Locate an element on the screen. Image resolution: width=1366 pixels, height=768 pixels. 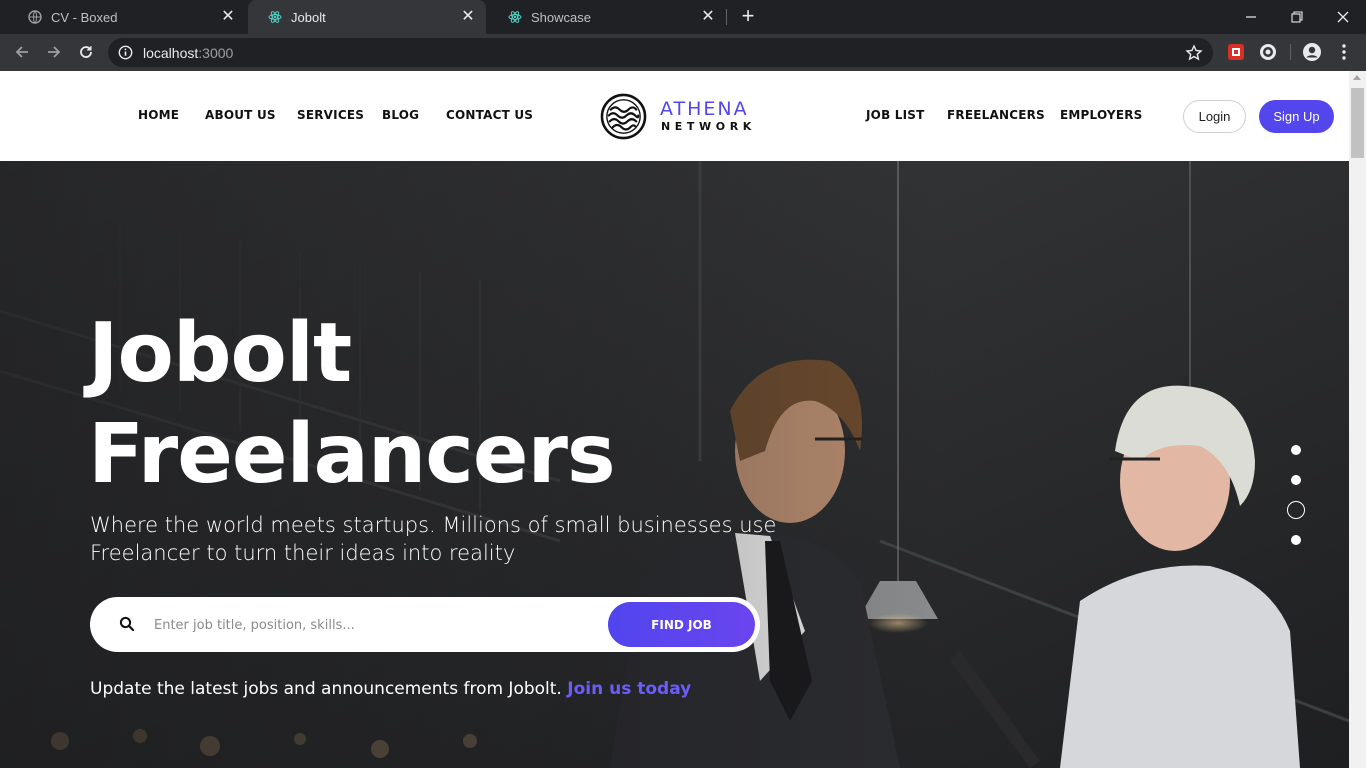
nav-employers: EMPLOYERS is located at coordinates (1101, 115).